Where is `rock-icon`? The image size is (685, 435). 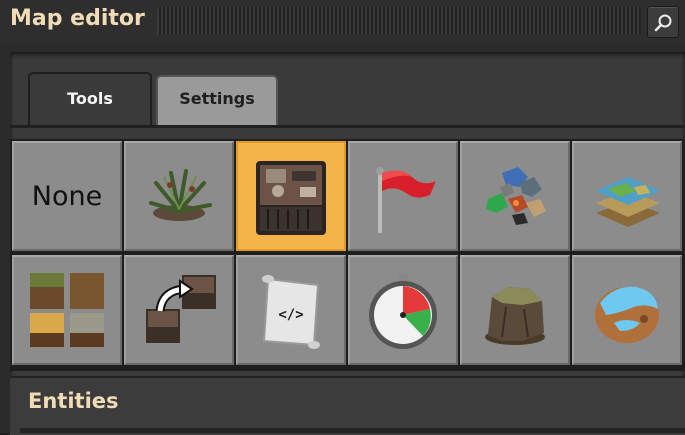
rock-icon is located at coordinates (515, 316).